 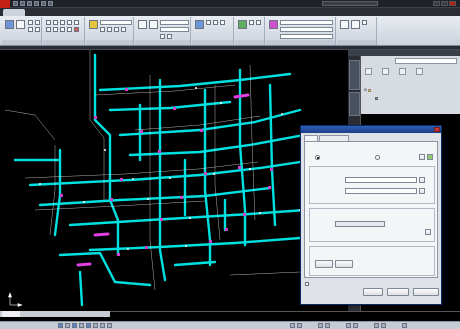 What do you see at coordinates (364, 22) in the screenshot?
I see `copy-clip-icon` at bounding box center [364, 22].